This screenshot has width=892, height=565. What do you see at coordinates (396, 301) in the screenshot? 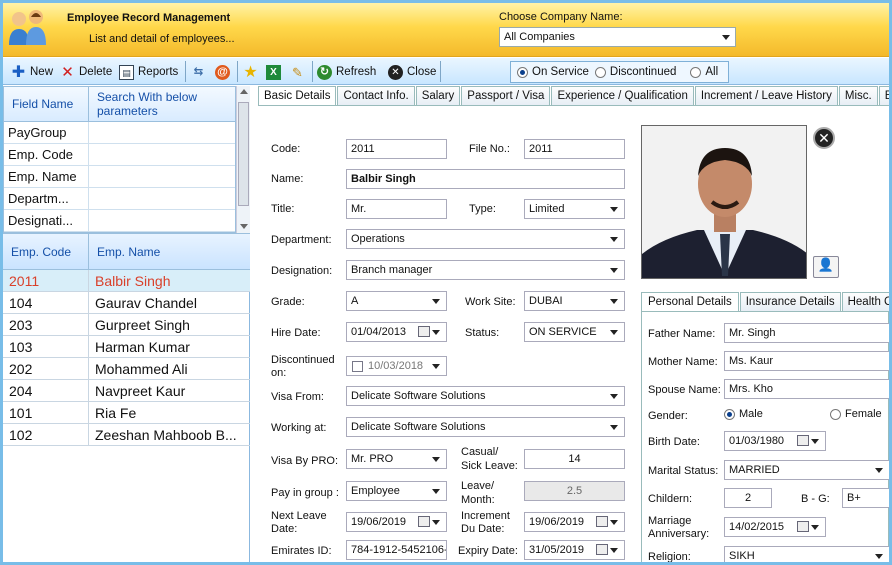
I see `grade-select: A` at bounding box center [396, 301].